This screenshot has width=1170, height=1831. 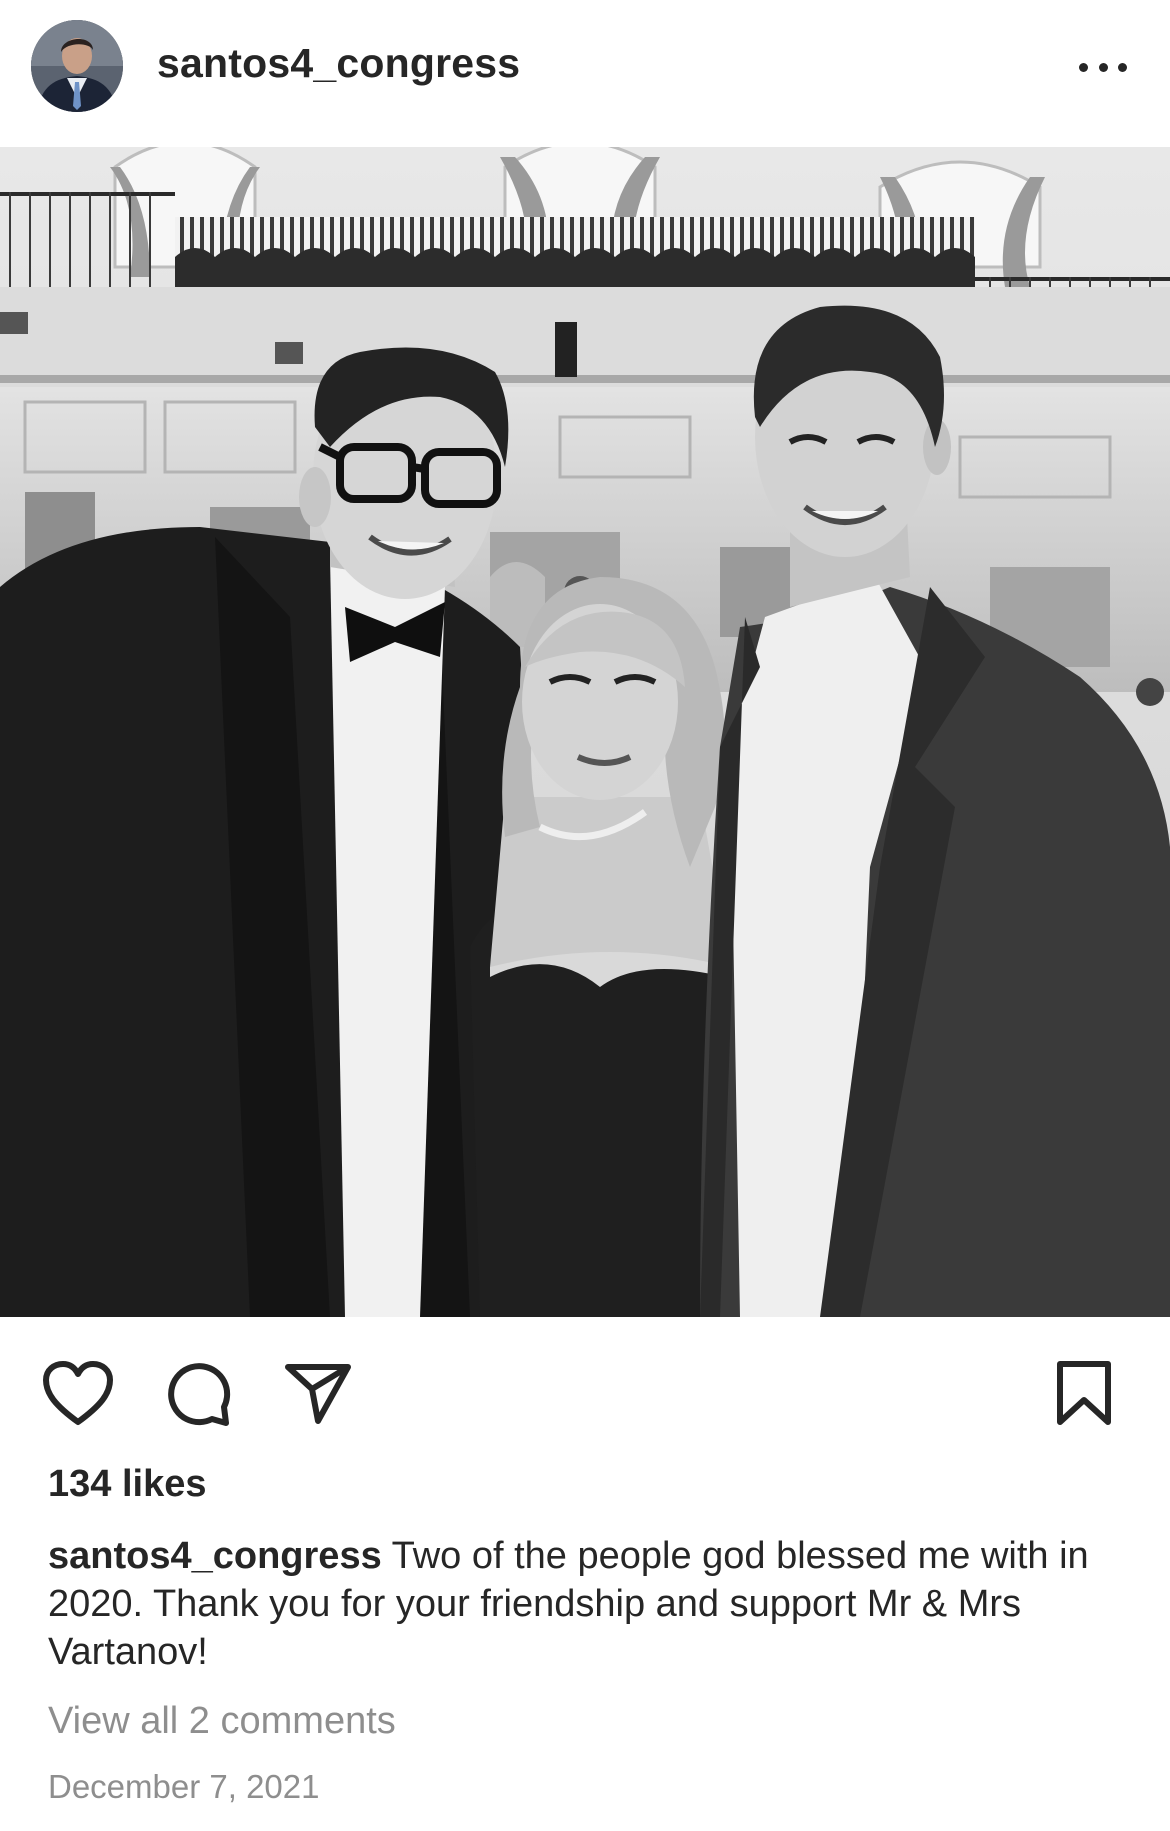 I want to click on post-actions, so click(x=585, y=1390).